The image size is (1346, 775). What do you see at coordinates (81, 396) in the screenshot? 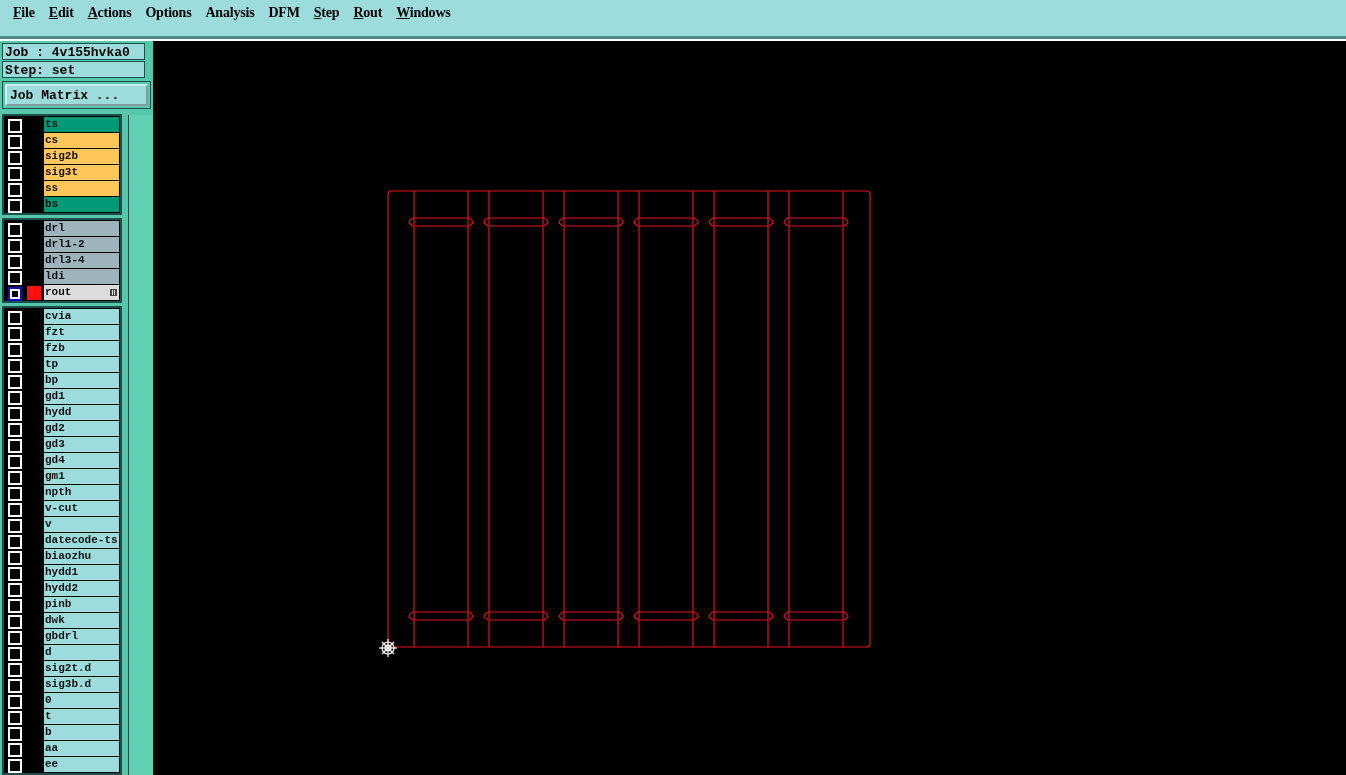
I see `layer-name: gd1` at bounding box center [81, 396].